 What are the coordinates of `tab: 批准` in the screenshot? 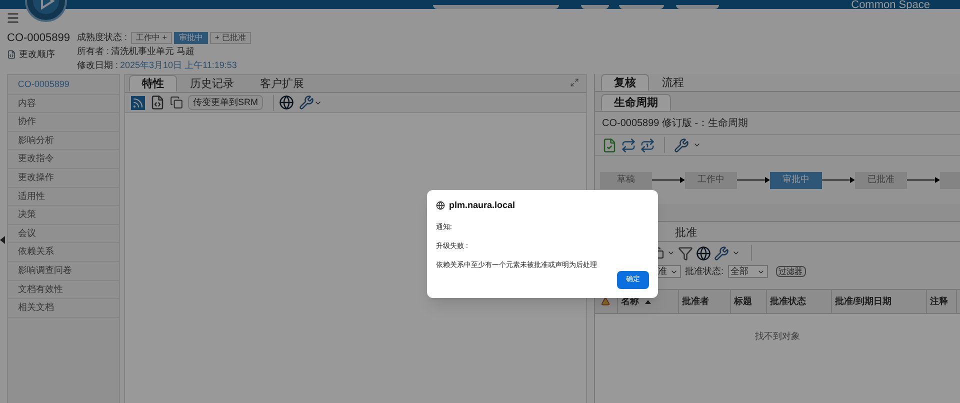 It's located at (686, 232).